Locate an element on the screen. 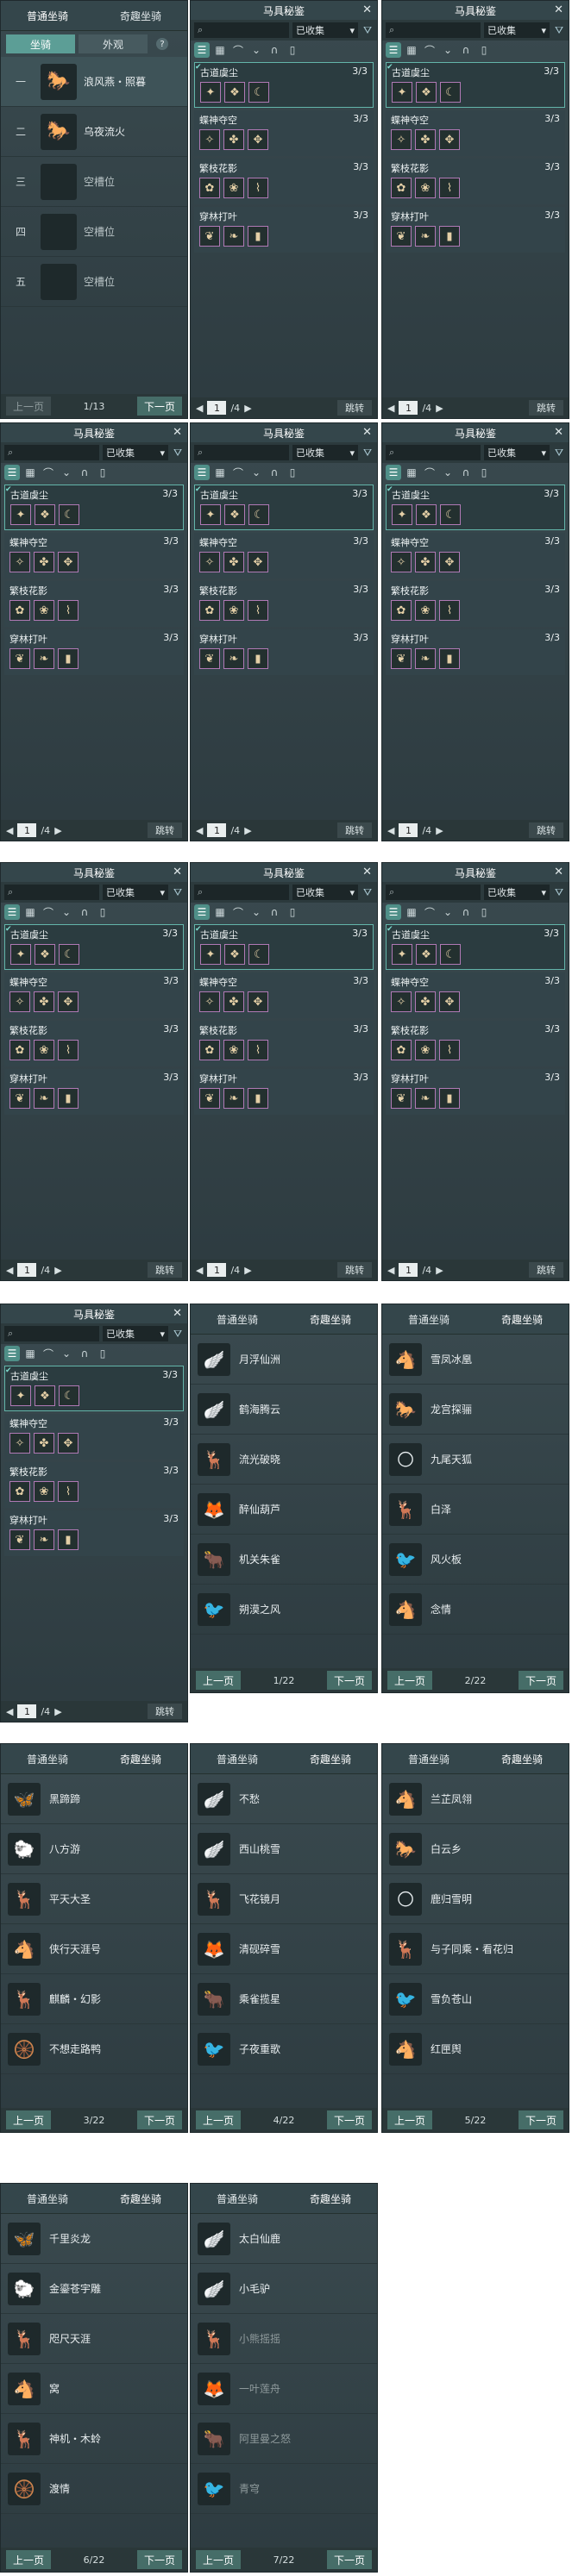  fun-mount-item: 🦌 神机・木蛉 is located at coordinates (94, 2439).